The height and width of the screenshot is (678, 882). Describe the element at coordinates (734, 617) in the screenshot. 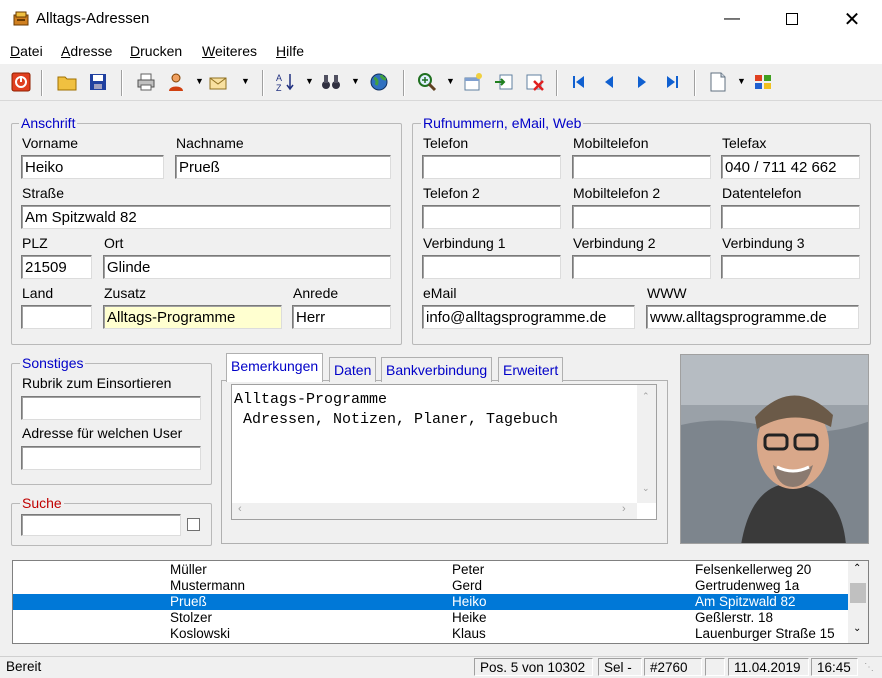

I see `list-cell-strasse: Geßlerstr. 18` at that location.